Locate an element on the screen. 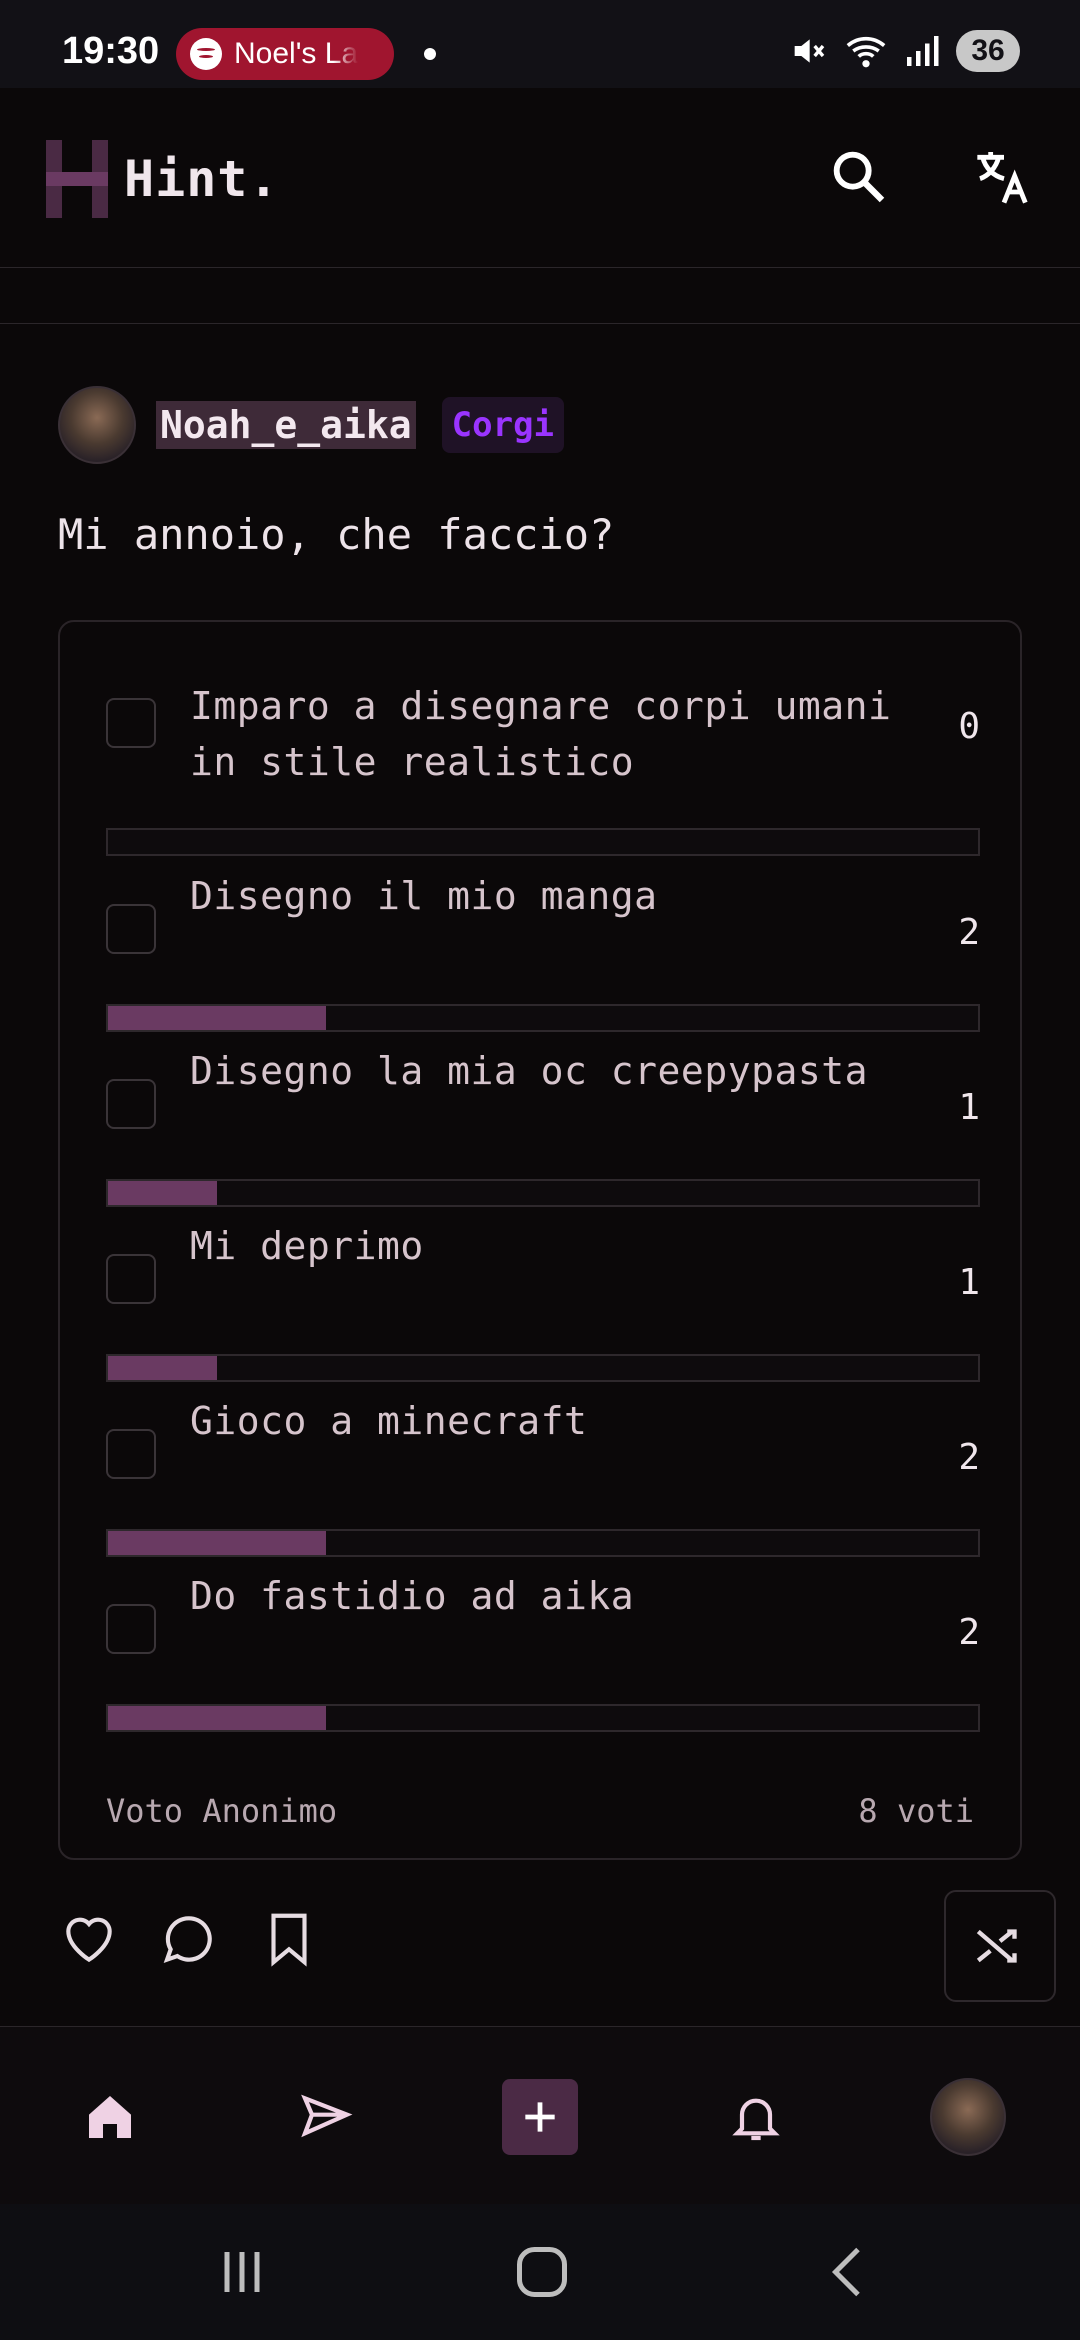 Image resolution: width=1080 pixels, height=2340 pixels. poll-option-count: 0 is located at coordinates (969, 726).